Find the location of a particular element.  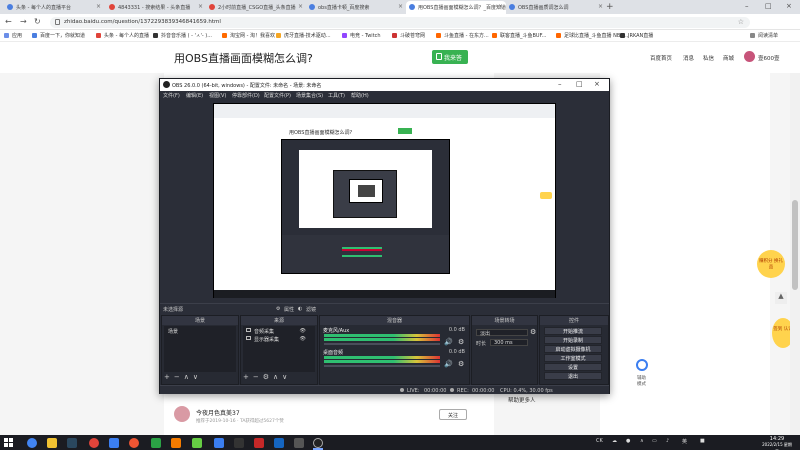

new-tab-icon: + is located at coordinates (610, 7).